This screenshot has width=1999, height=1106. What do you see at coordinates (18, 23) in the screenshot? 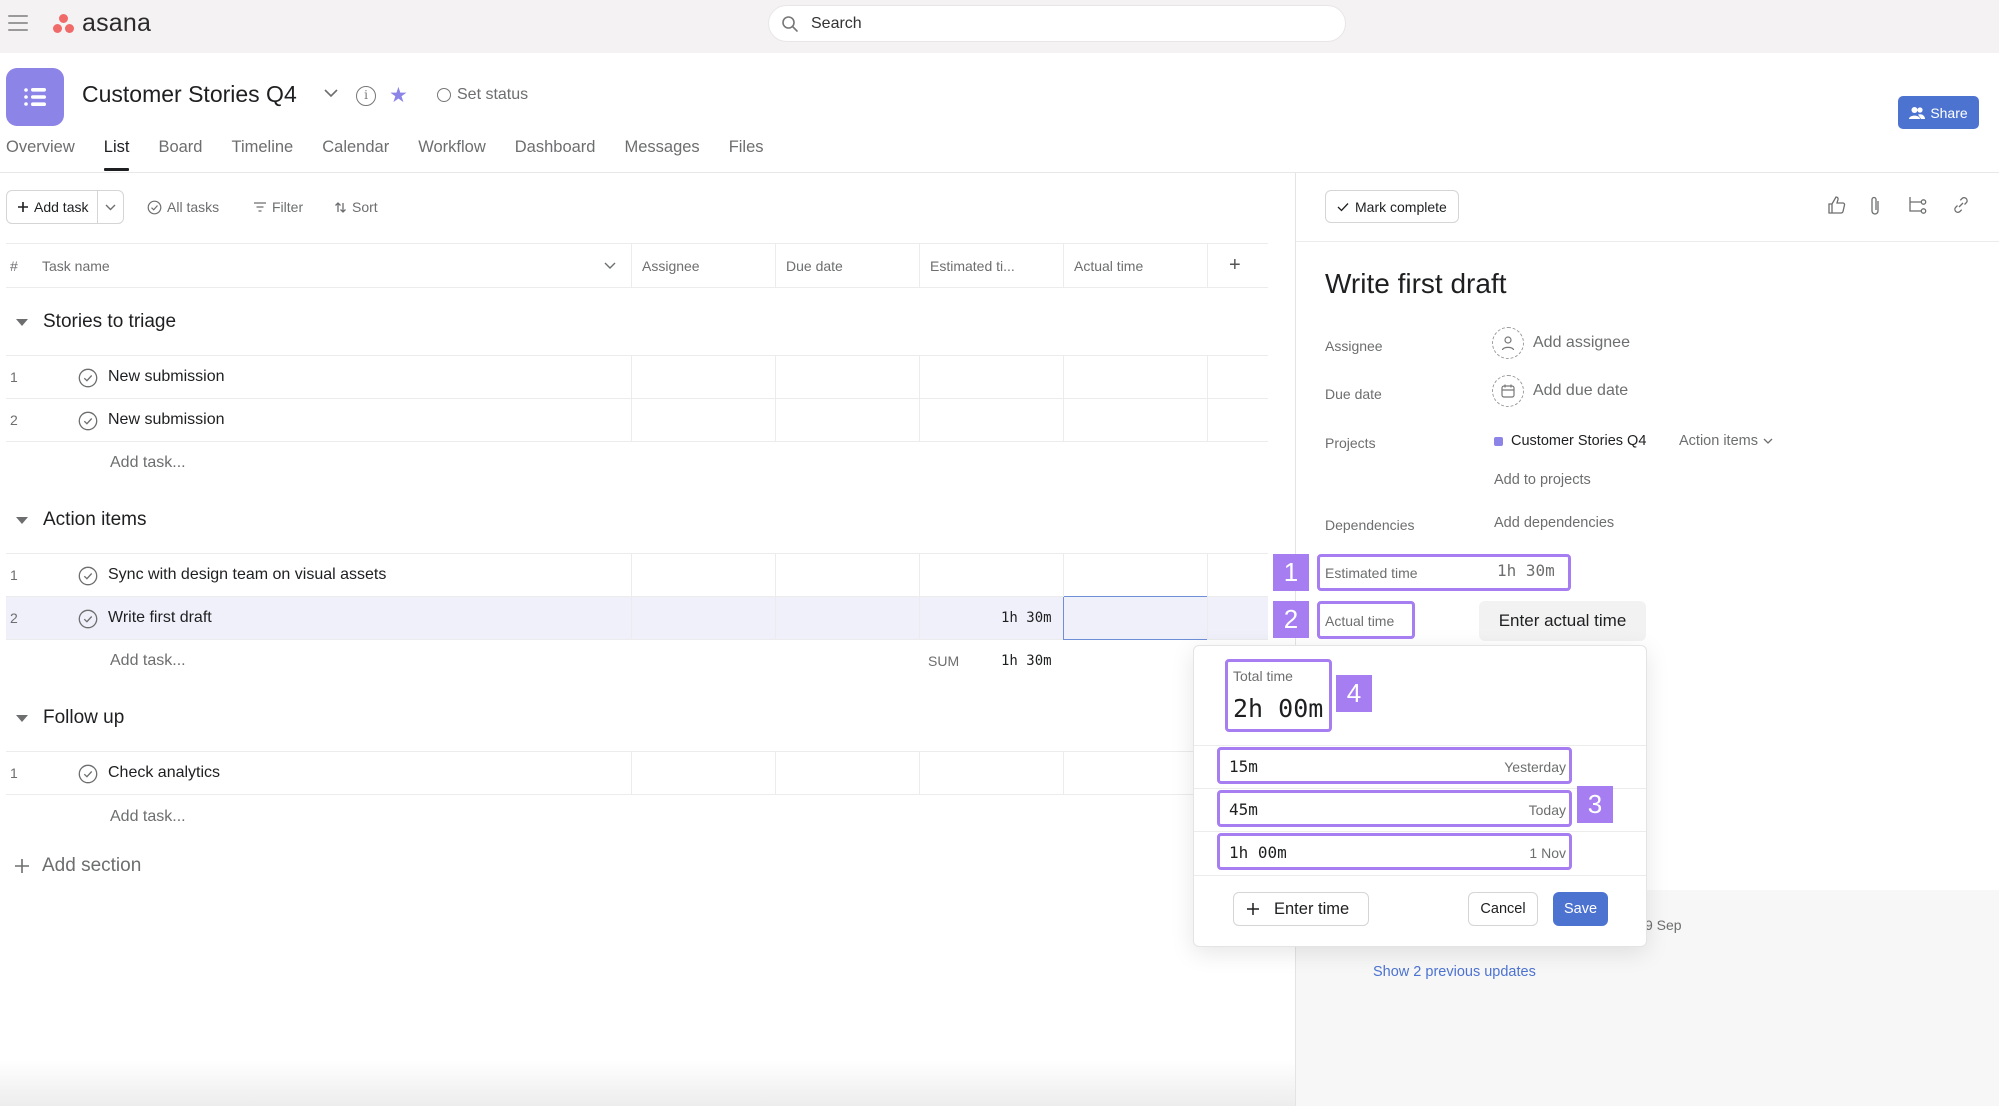
I see `hamburger-menu-icon` at bounding box center [18, 23].